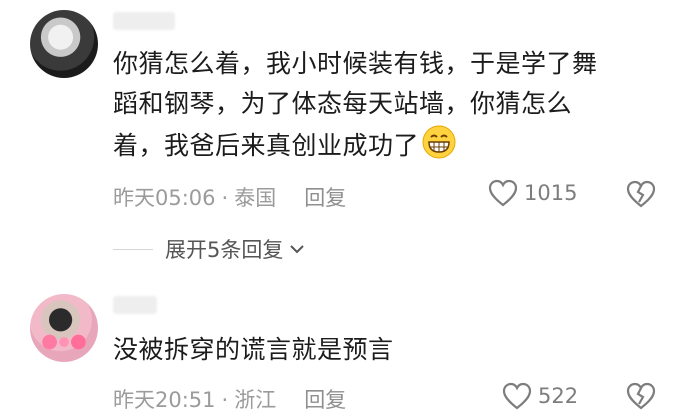 This screenshot has height=416, width=690. Describe the element at coordinates (164, 400) in the screenshot. I see `comment-time: 昨天20:51` at that location.